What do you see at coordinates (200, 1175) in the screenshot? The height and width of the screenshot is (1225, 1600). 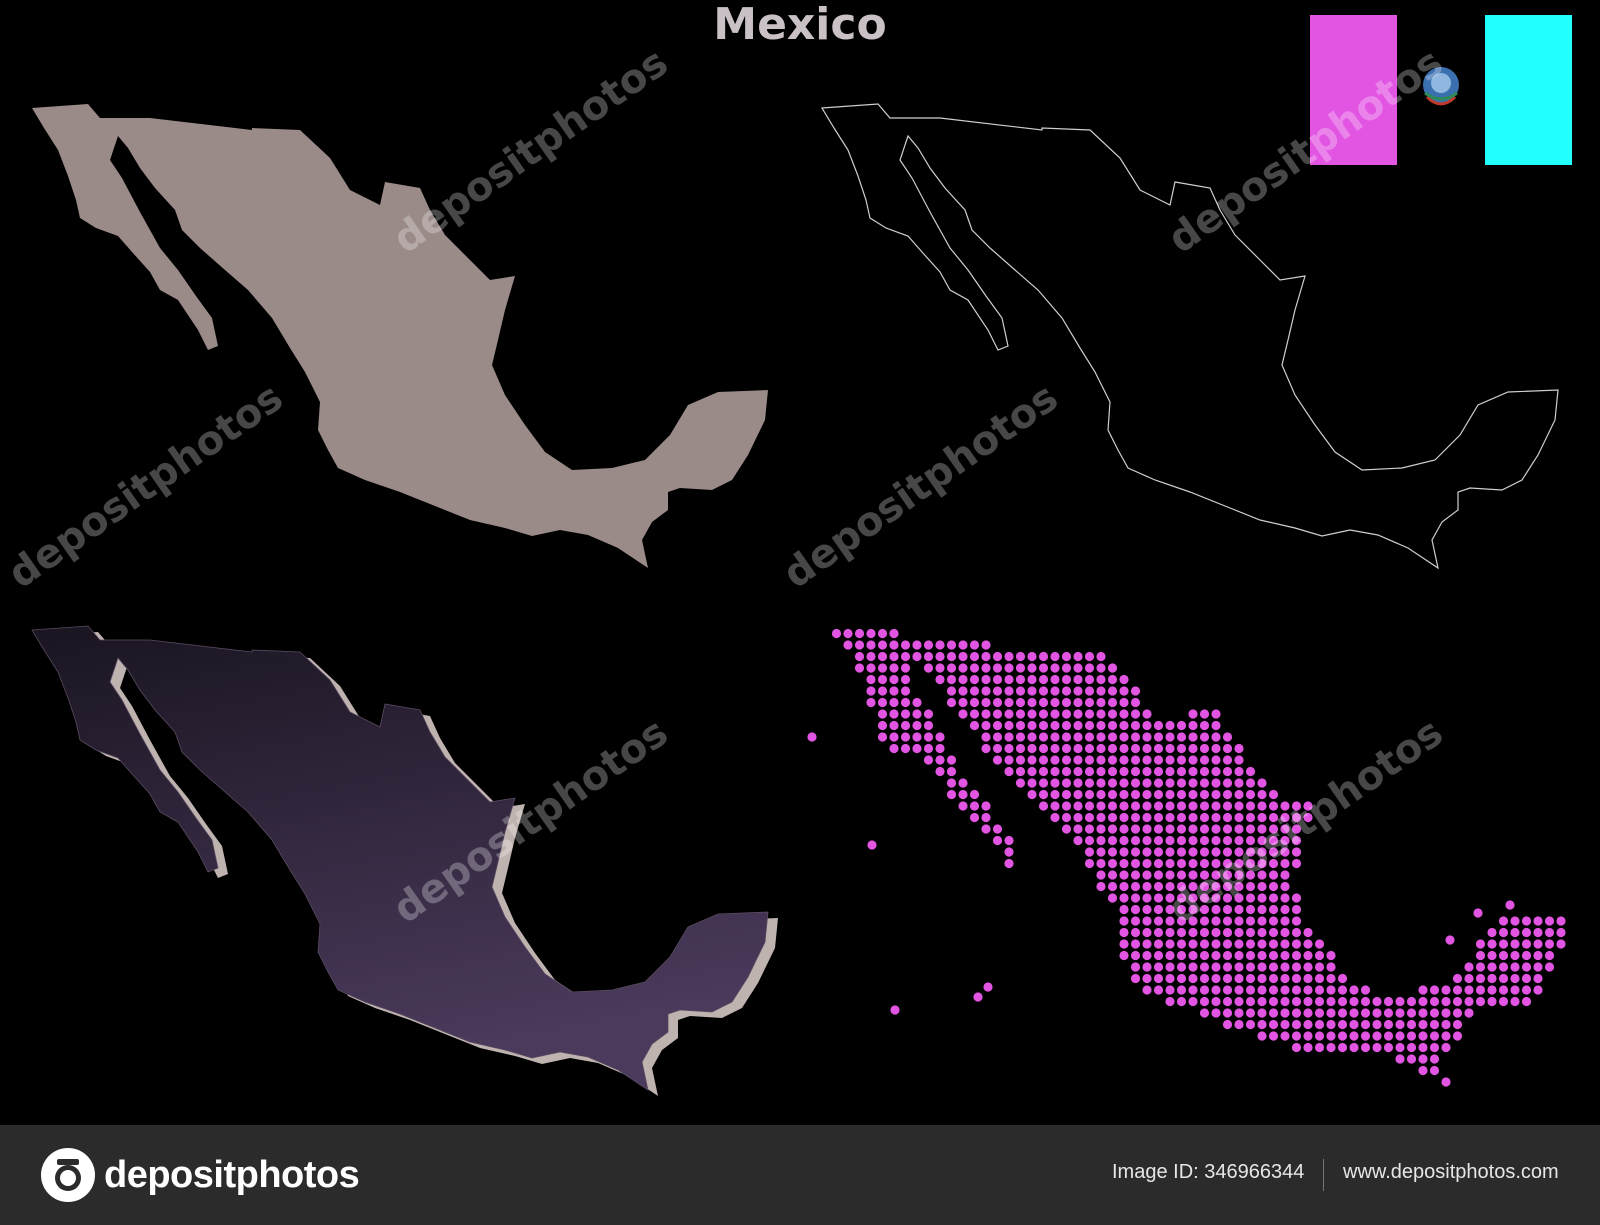 I see `depositphotos-logo: depositphotos` at bounding box center [200, 1175].